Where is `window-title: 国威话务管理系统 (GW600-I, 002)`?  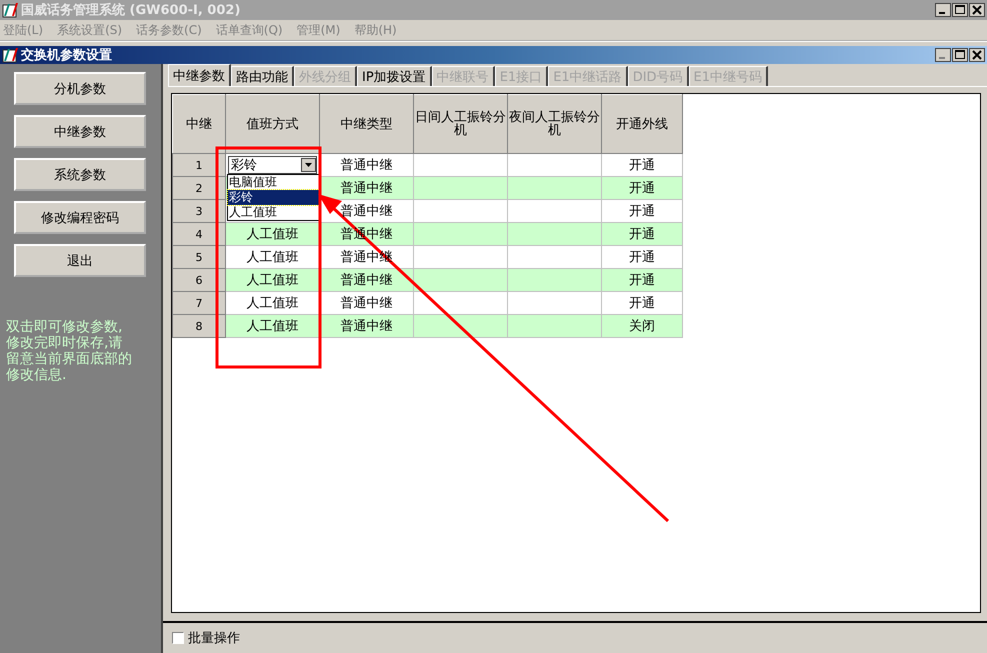 window-title: 国威话务管理系统 (GW600-I, 002) is located at coordinates (130, 10).